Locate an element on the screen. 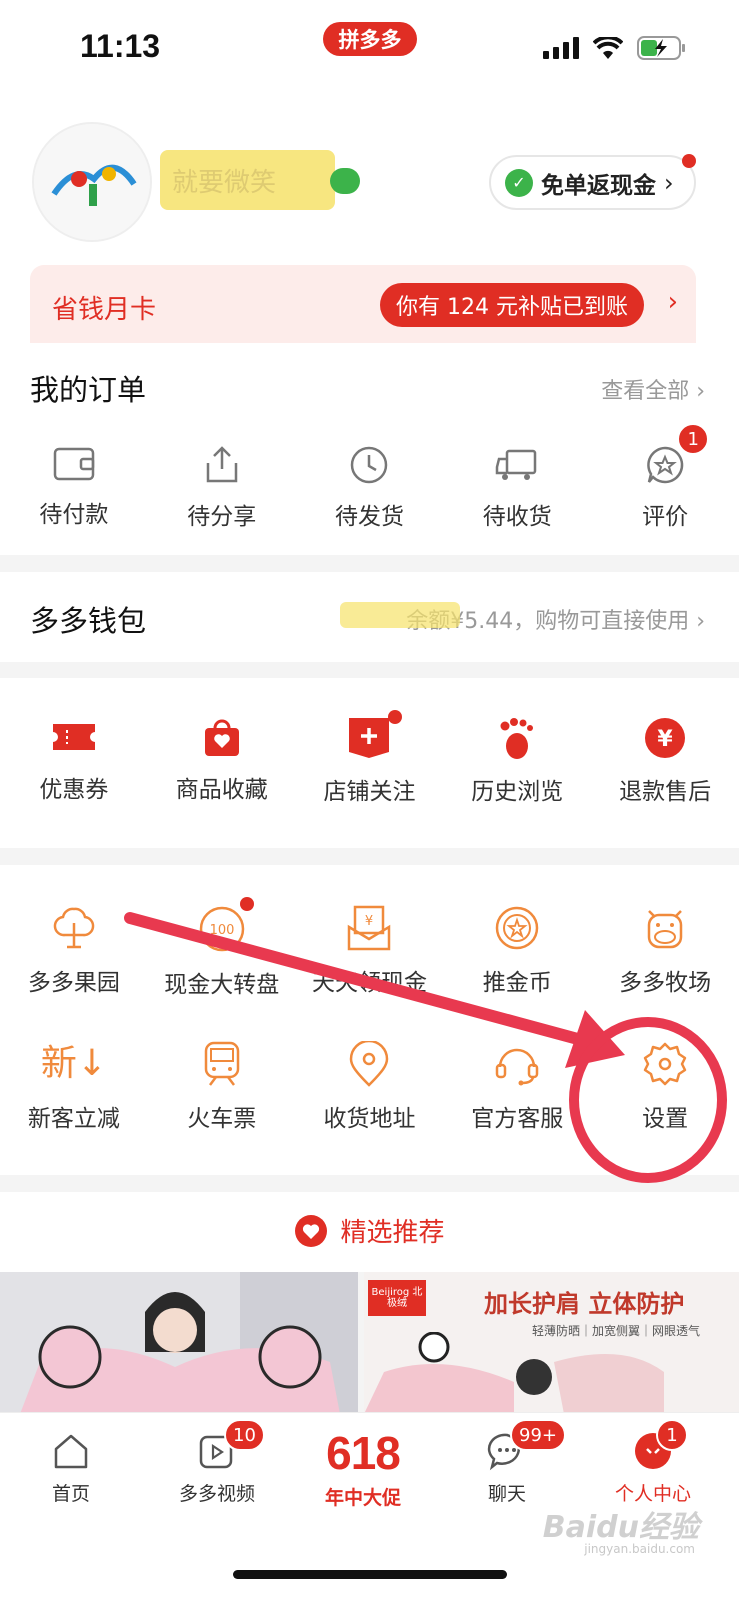 The width and height of the screenshot is (739, 1600). tool-ranch: 多多牧场 is located at coordinates (665, 952).